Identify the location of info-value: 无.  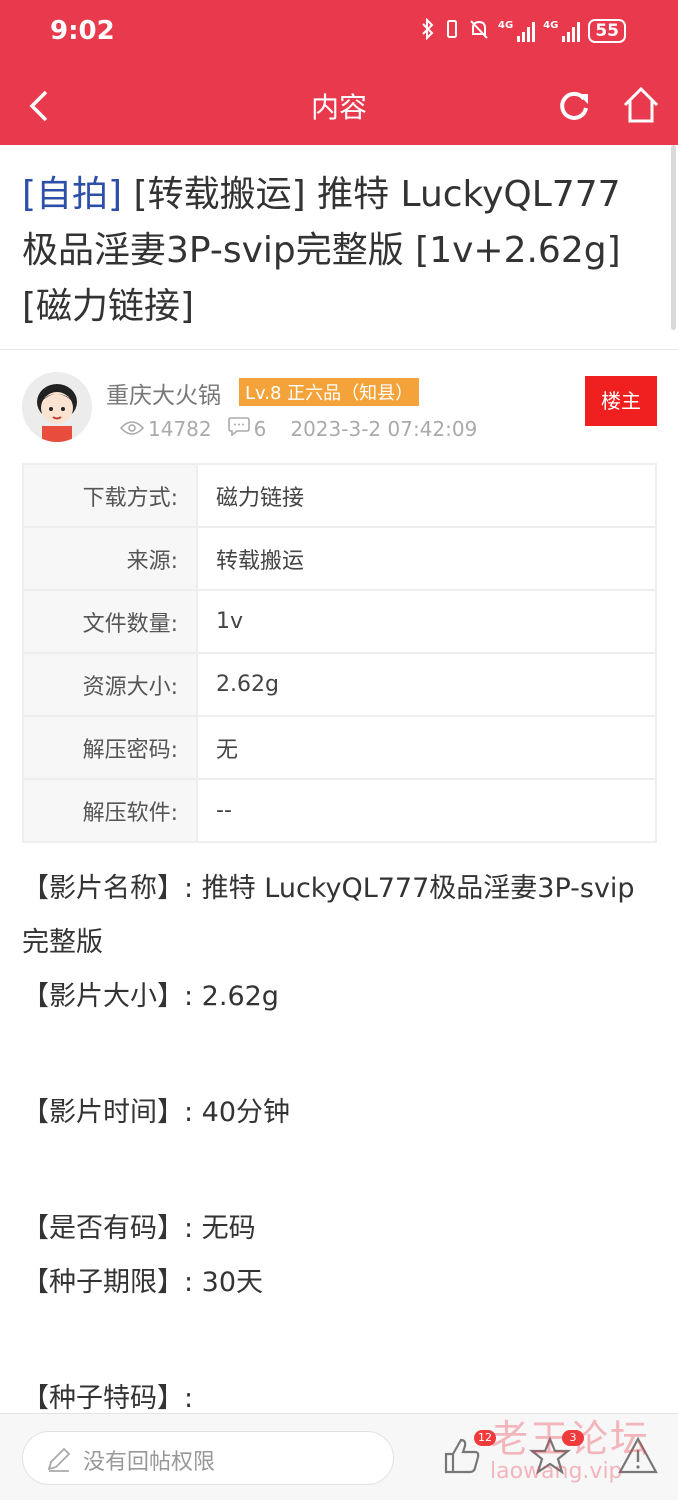
(426, 747).